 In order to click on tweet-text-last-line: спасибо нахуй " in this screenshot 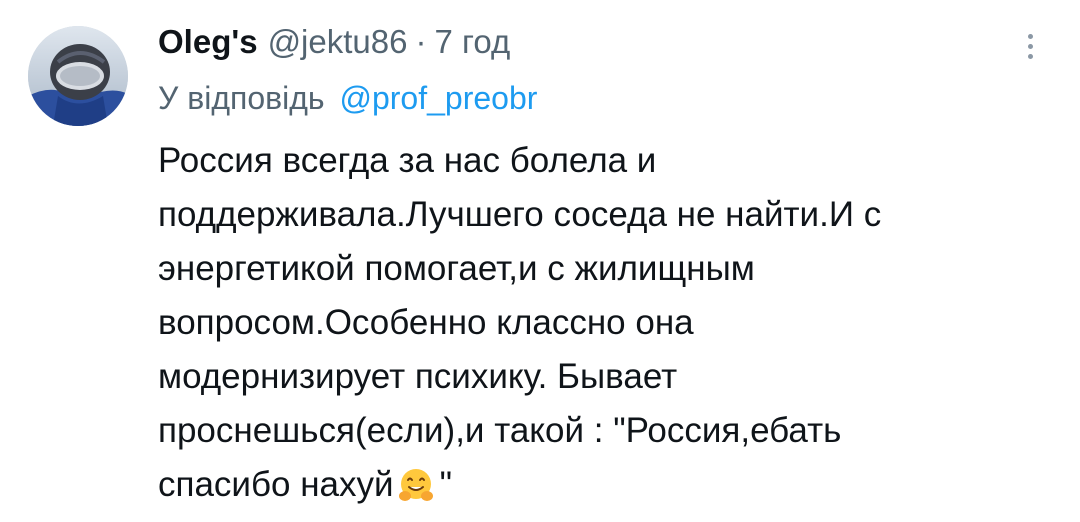, I will do `click(598, 485)`.